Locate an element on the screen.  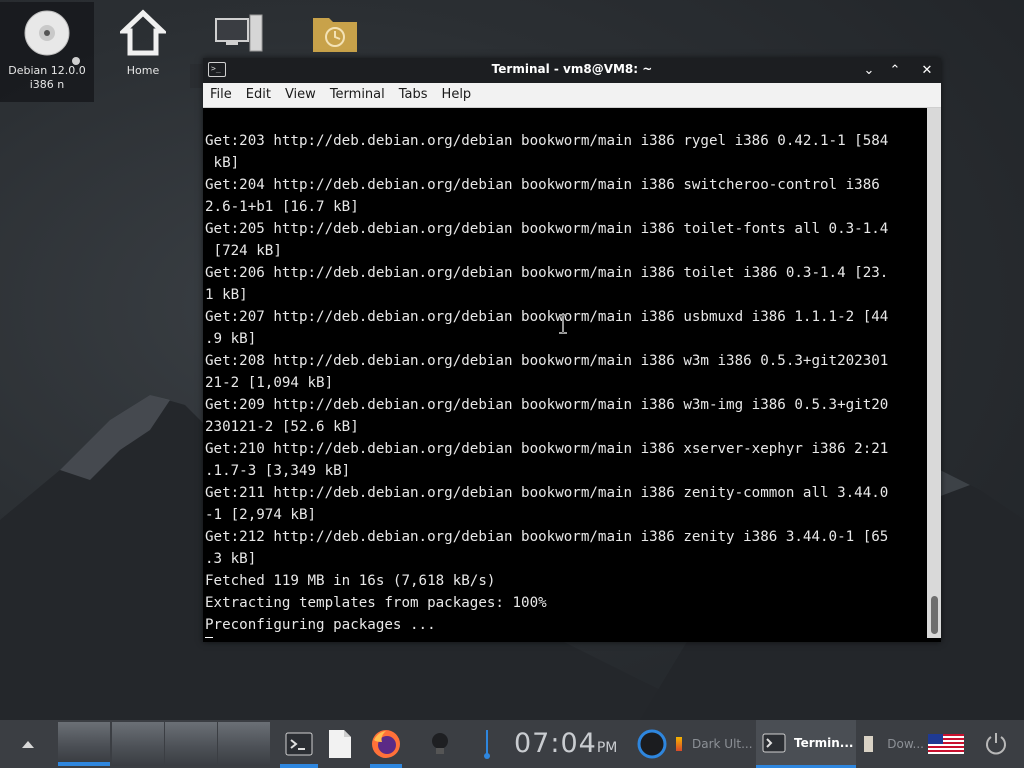
power-icon is located at coordinates (996, 744).